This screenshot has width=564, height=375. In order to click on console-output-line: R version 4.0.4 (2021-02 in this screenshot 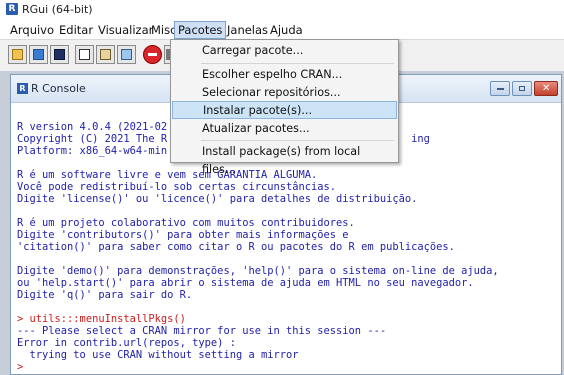, I will do `click(92, 127)`.